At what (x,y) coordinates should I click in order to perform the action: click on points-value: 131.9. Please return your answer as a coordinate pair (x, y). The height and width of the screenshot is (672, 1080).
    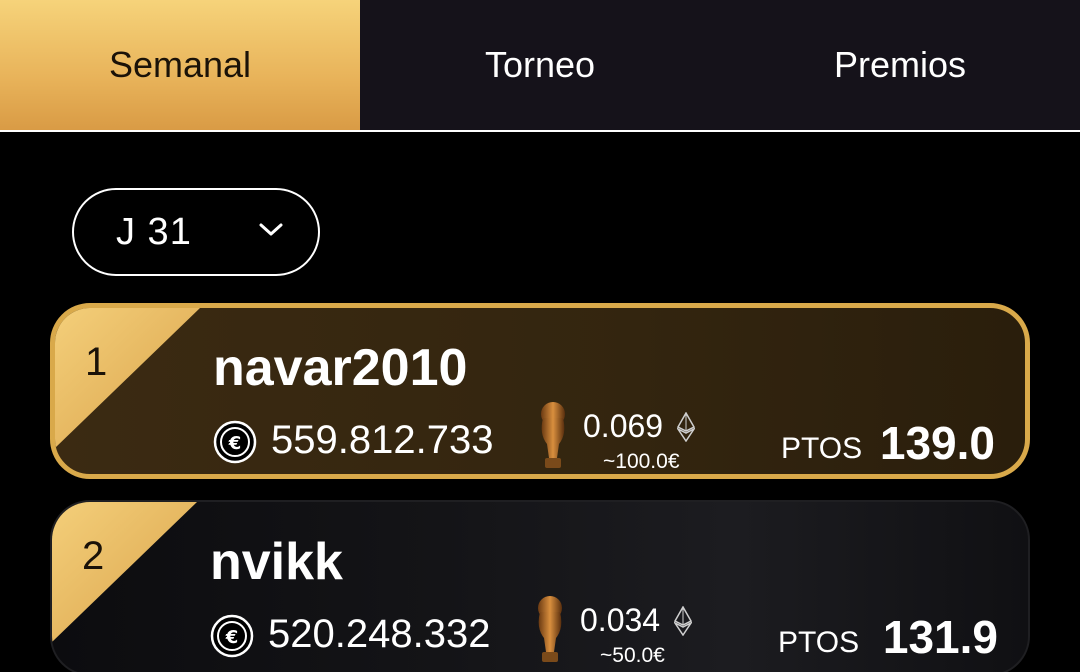
    Looking at the image, I should click on (940, 637).